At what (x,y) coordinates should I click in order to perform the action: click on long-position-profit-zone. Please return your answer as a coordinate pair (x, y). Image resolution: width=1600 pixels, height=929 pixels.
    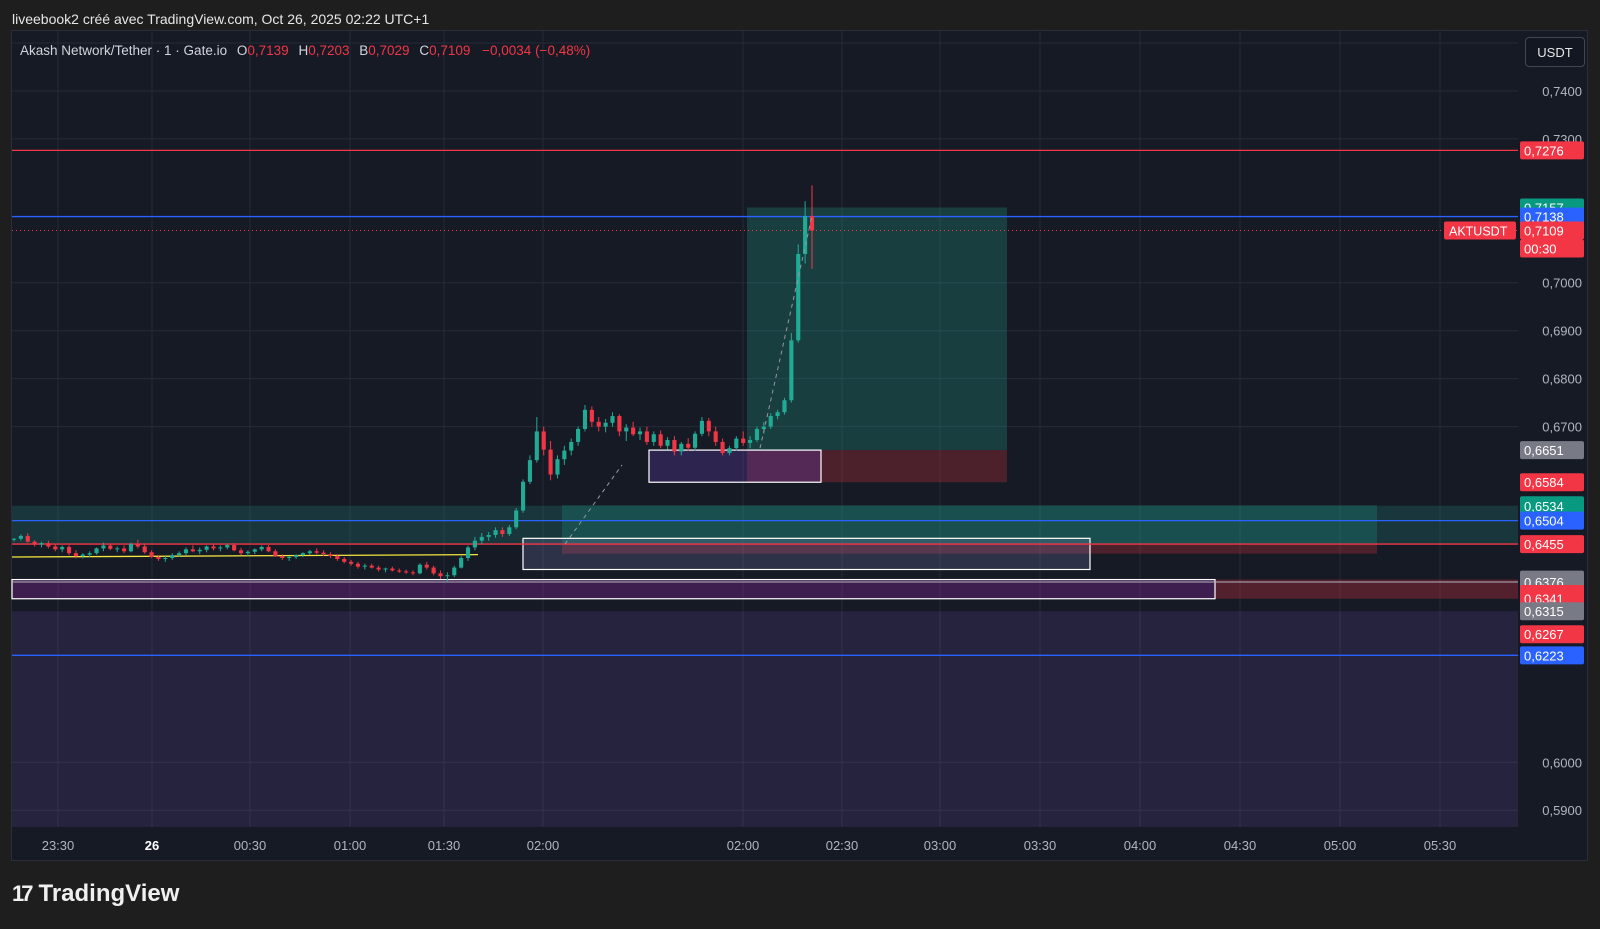
    Looking at the image, I should click on (877, 329).